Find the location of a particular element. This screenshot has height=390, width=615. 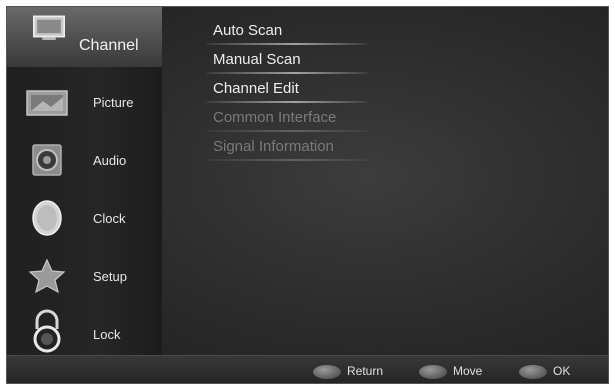

return-hint: Return is located at coordinates (348, 371).